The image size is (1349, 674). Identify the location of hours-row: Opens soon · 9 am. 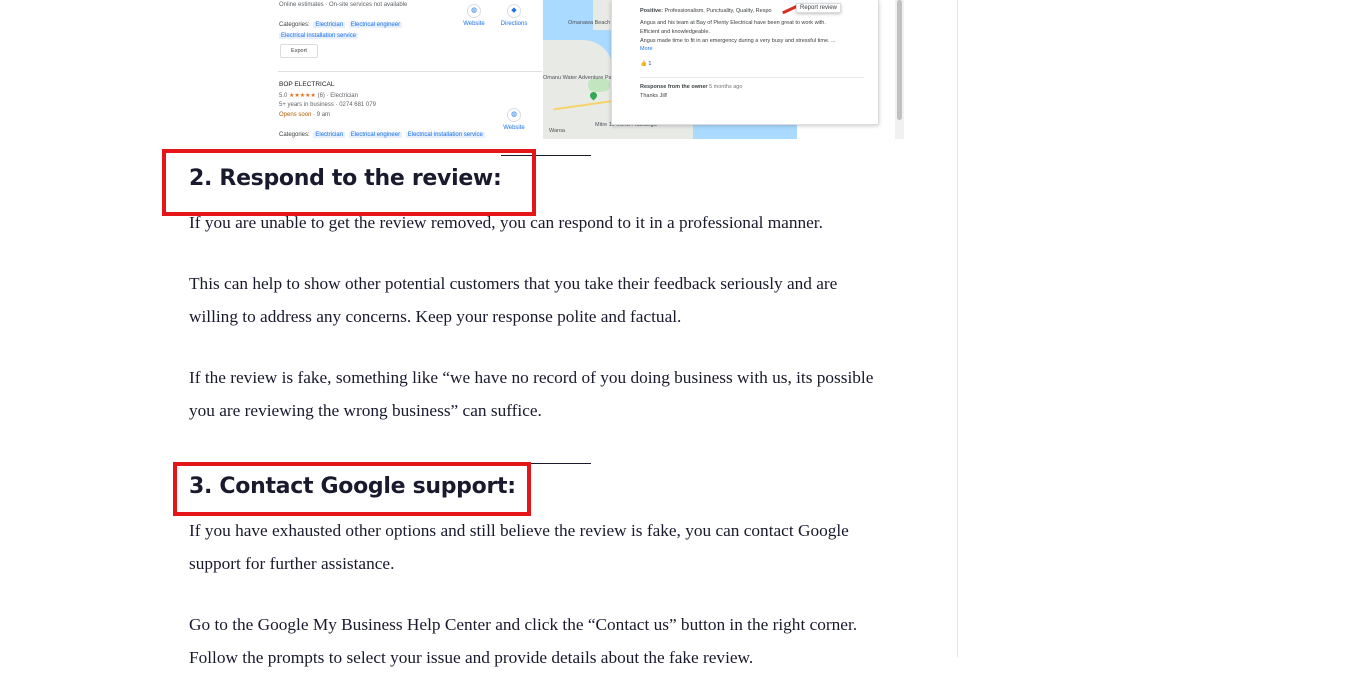
(304, 115).